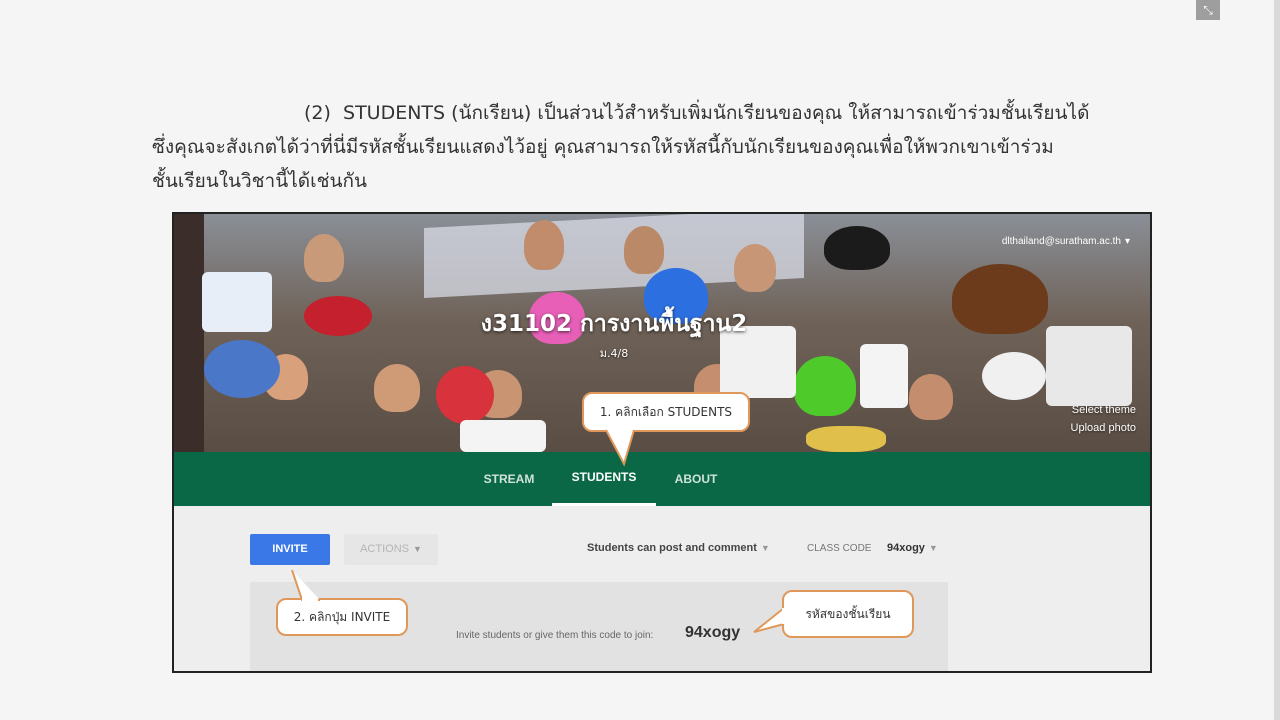  Describe the element at coordinates (305, 585) in the screenshot. I see `callout-step-2-tail` at that location.